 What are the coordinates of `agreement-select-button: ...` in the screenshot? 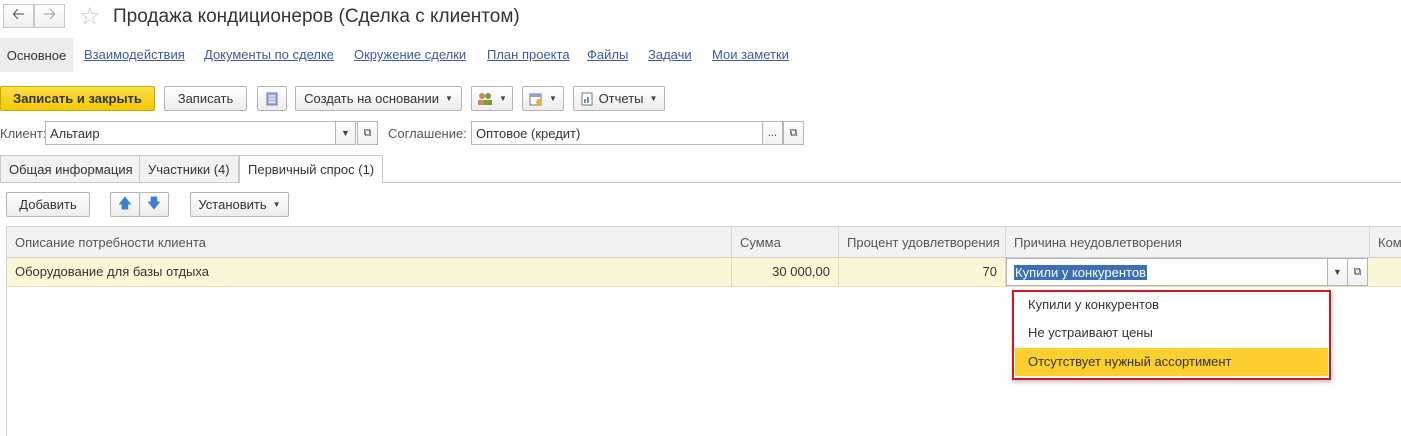 It's located at (772, 133).